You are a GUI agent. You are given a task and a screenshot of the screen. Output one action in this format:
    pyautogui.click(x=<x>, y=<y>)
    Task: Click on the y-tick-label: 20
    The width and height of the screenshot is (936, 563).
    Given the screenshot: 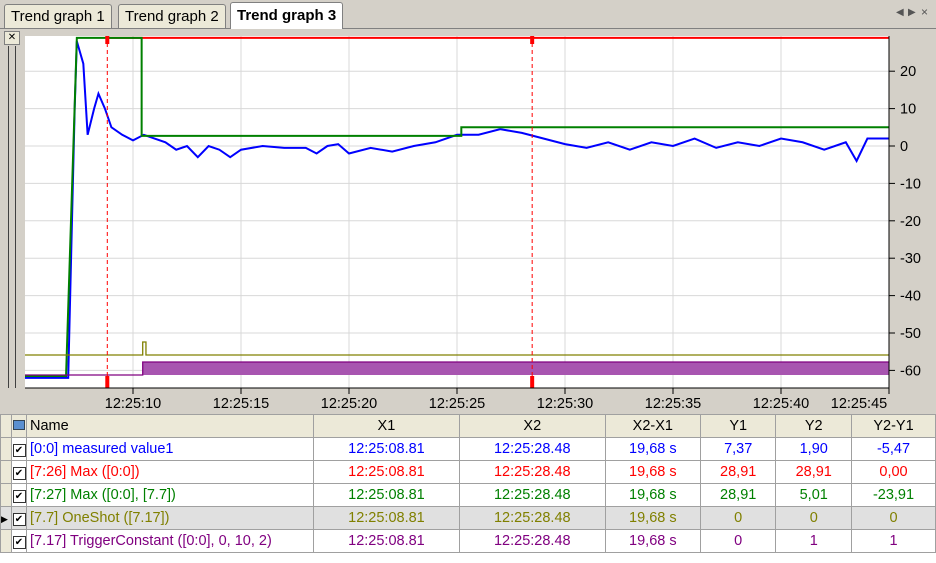 What is the action you would take?
    pyautogui.click(x=908, y=72)
    